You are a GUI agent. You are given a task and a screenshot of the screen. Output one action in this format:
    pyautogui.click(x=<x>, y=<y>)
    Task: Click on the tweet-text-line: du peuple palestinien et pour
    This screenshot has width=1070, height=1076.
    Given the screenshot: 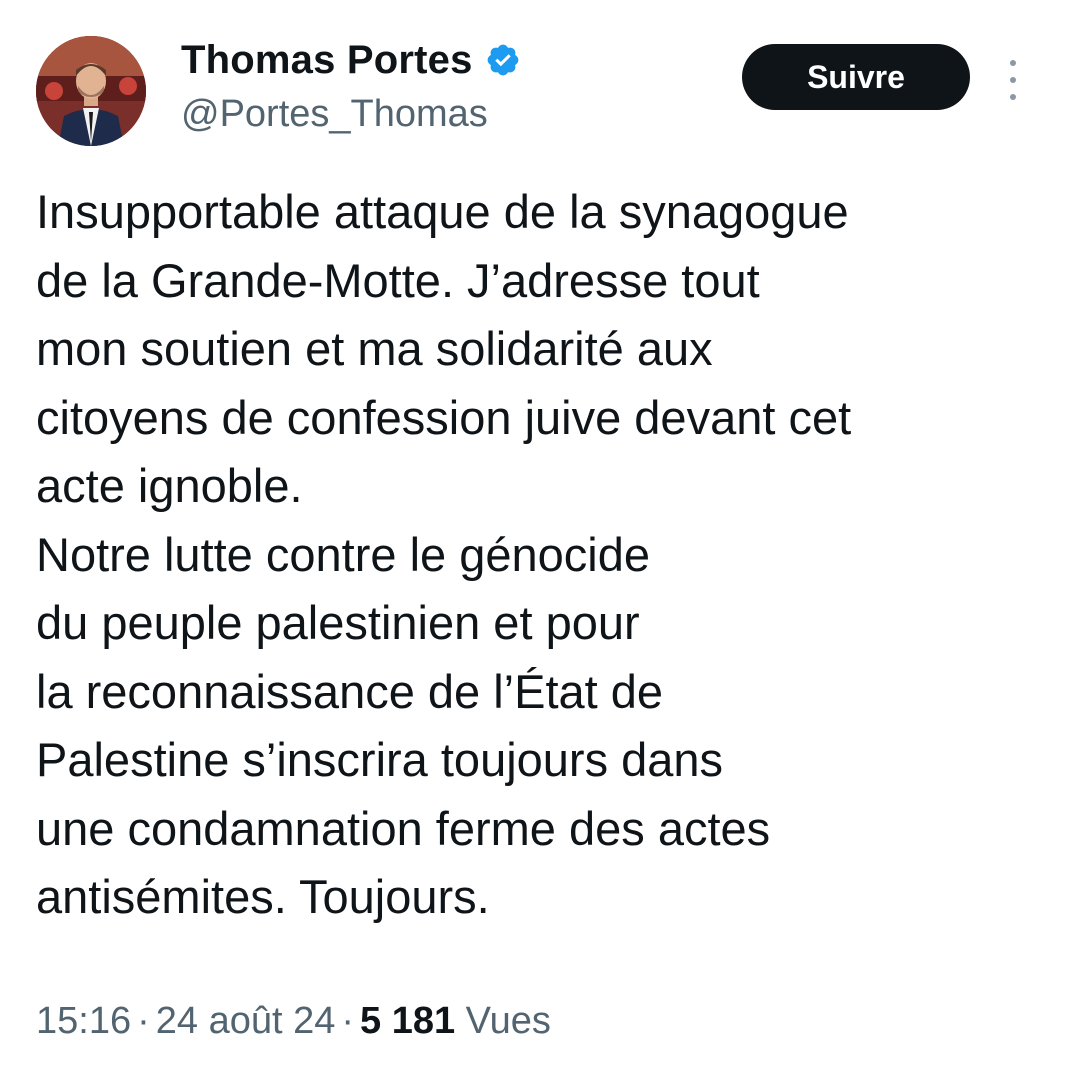 What is the action you would take?
    pyautogui.click(x=338, y=622)
    